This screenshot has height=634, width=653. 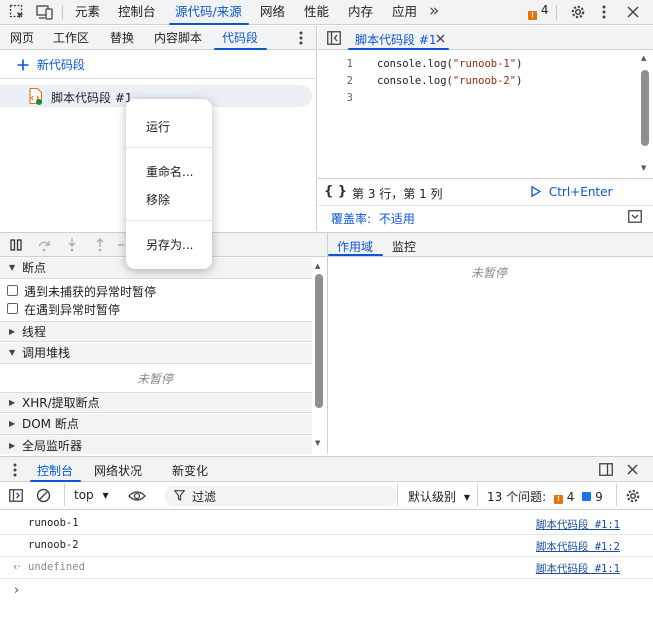 What do you see at coordinates (156, 331) in the screenshot?
I see `threads-section-header: ▶ 线程` at bounding box center [156, 331].